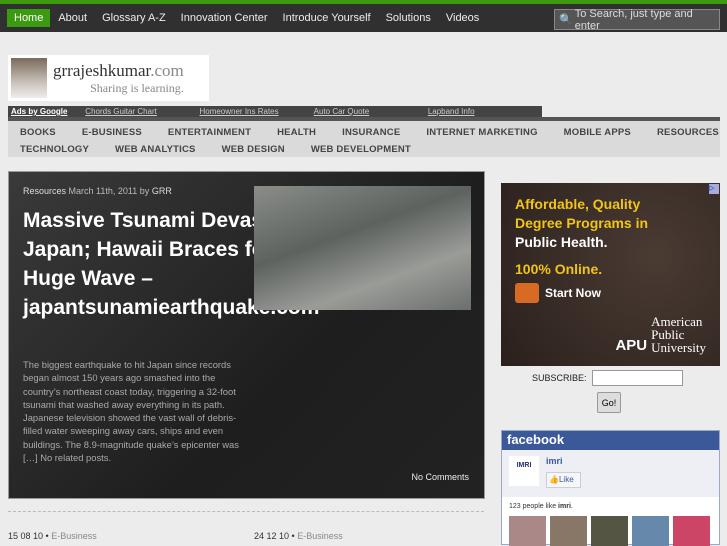 The height and width of the screenshot is (546, 727). Describe the element at coordinates (485, 111) in the screenshot. I see `ad-link: Lapband Info` at that location.